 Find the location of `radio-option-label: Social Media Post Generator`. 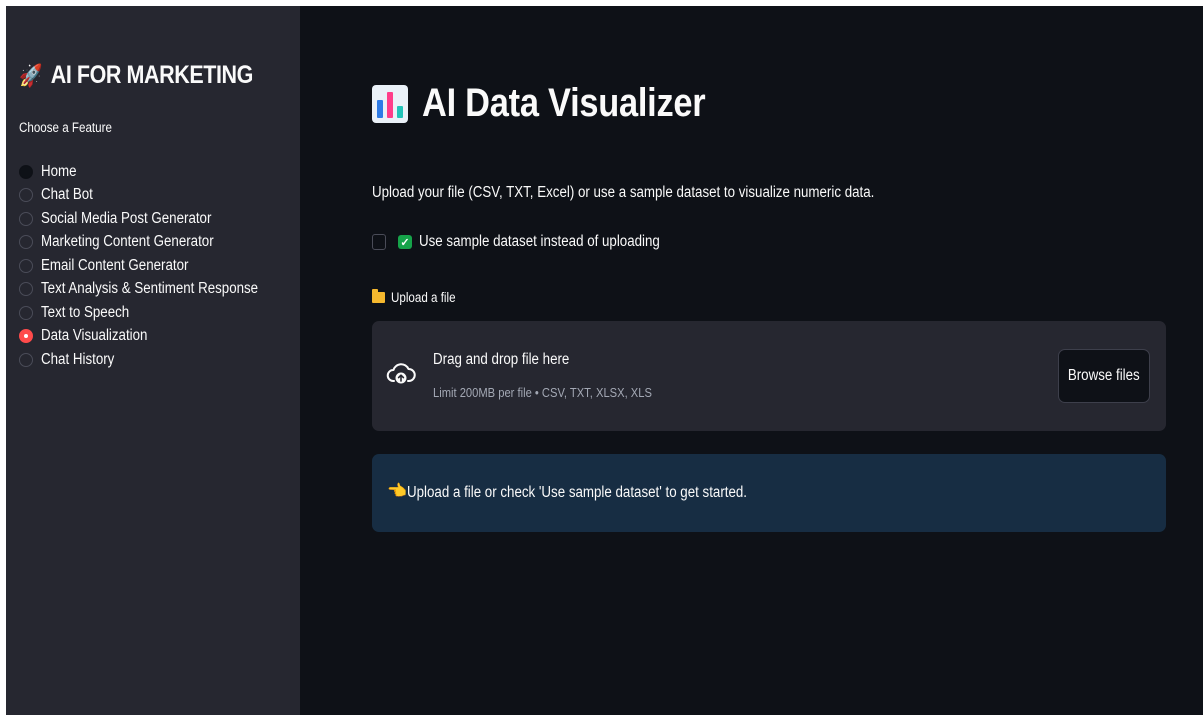

radio-option-label: Social Media Post Generator is located at coordinates (126, 218).